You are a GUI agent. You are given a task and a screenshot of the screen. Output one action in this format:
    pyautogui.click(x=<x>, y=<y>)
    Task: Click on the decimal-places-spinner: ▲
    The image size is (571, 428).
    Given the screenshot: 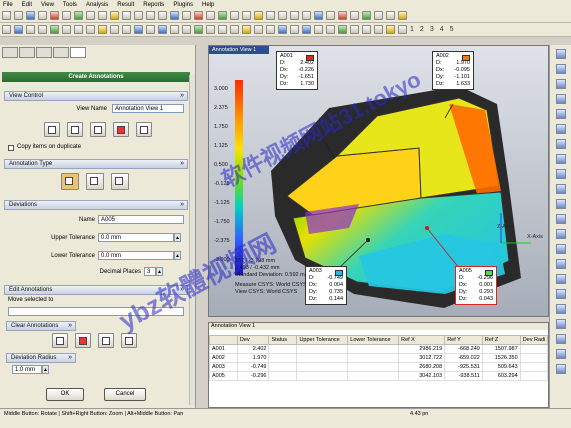 What is the action you would take?
    pyautogui.click(x=159, y=271)
    